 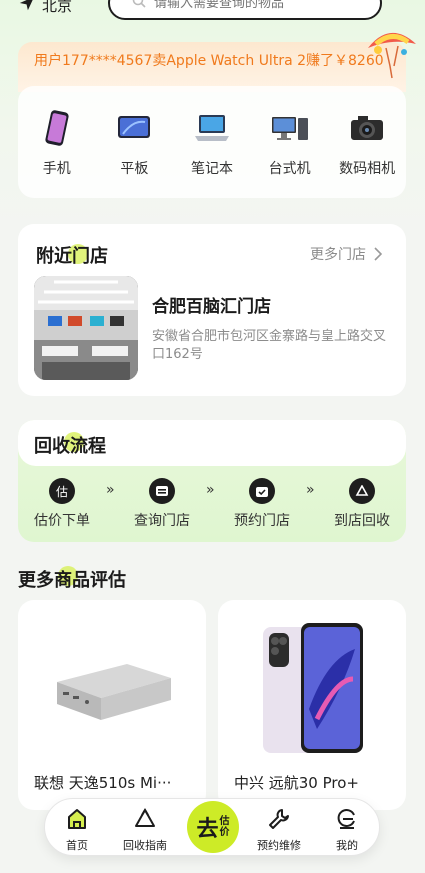 What do you see at coordinates (209, 61) in the screenshot?
I see `banner-text: 用户177****4567卖Apple Watch Ultra 2赚了￥8260` at bounding box center [209, 61].